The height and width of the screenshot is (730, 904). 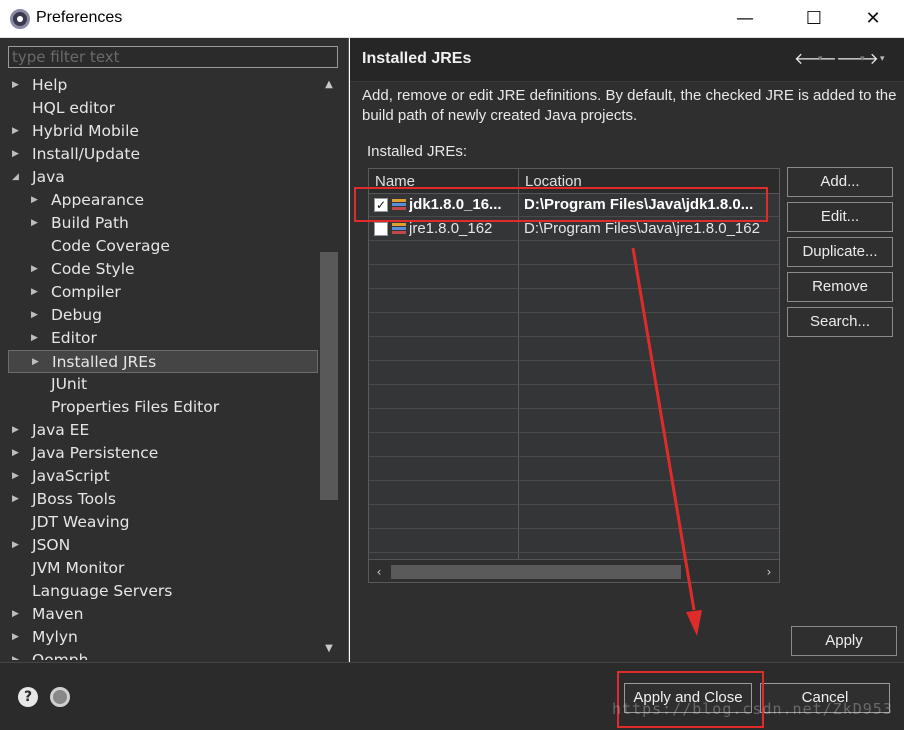 What do you see at coordinates (163, 269) in the screenshot?
I see `tree-item: ▶ Code Style` at bounding box center [163, 269].